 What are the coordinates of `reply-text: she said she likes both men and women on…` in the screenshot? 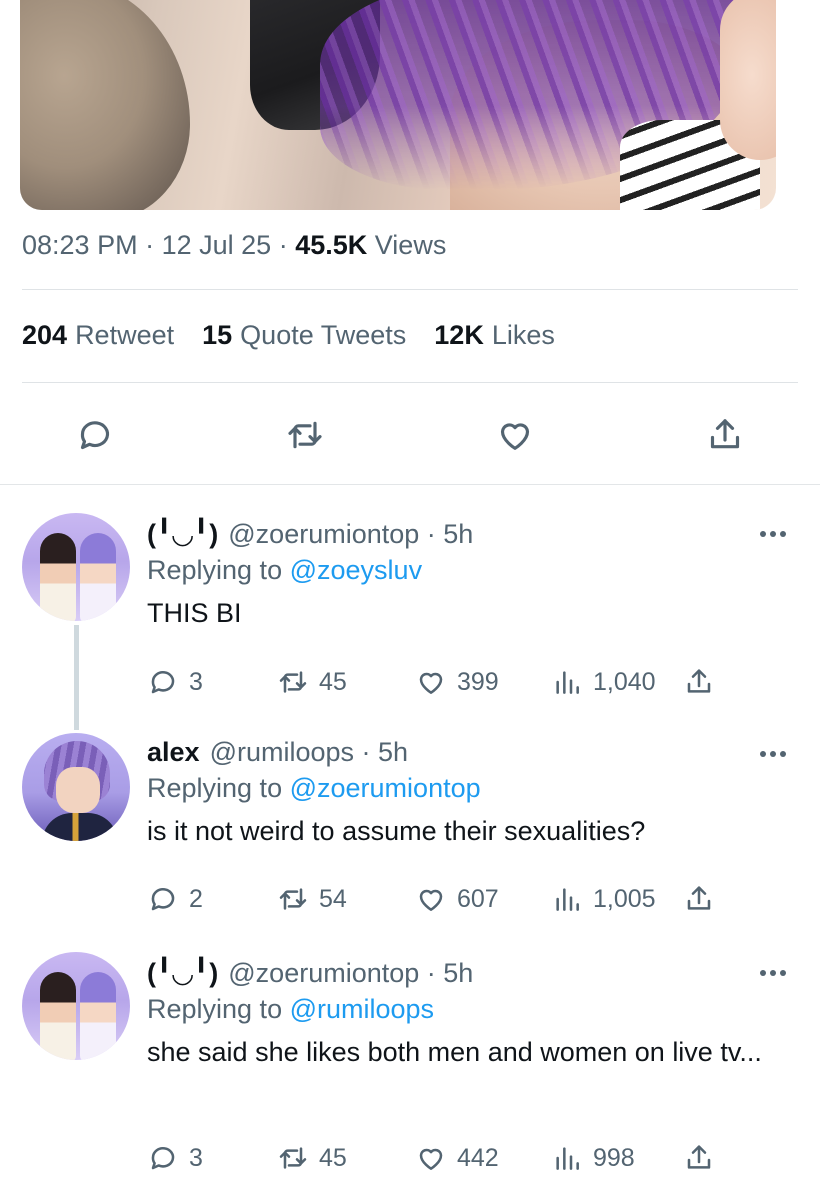 It's located at (454, 1052).